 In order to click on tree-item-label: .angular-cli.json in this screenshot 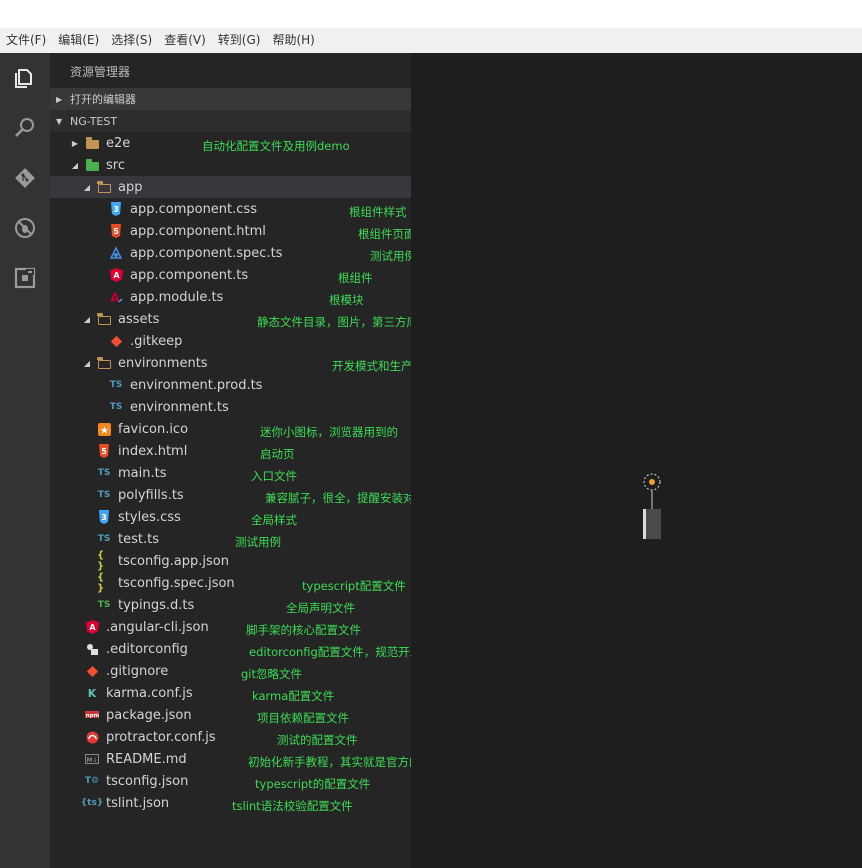, I will do `click(157, 627)`.